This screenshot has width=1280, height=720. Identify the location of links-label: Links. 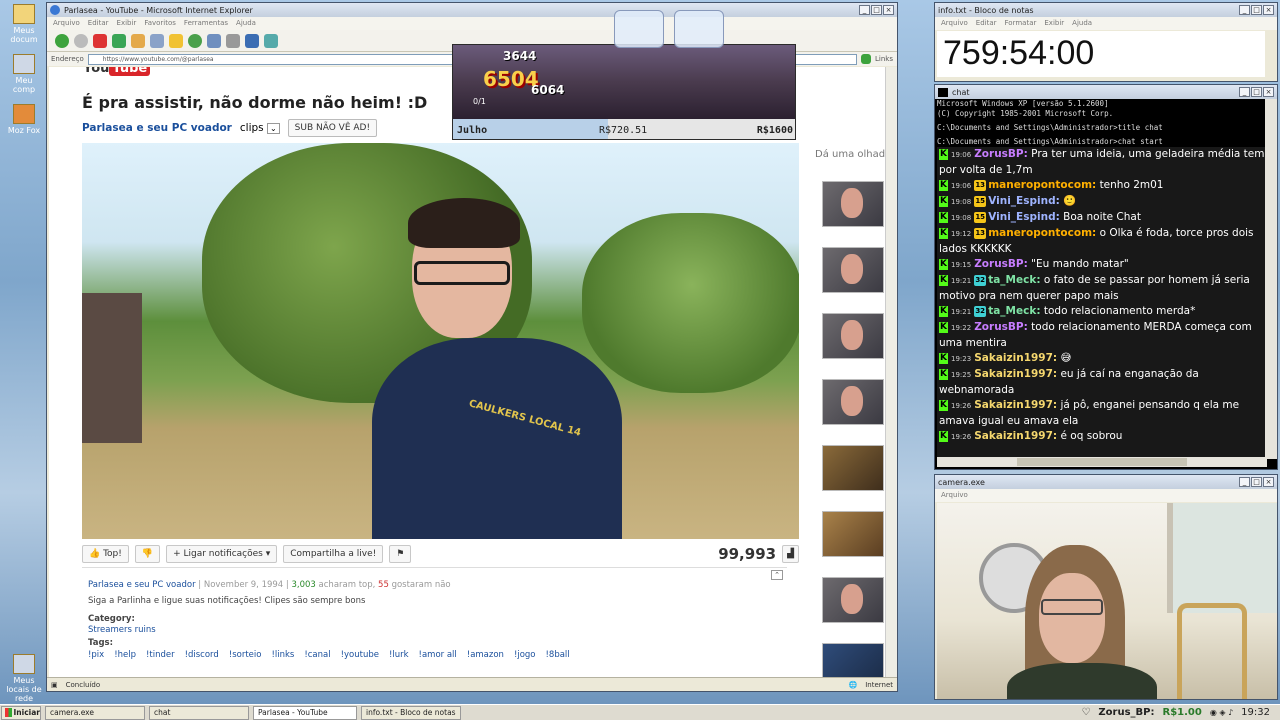
(884, 59).